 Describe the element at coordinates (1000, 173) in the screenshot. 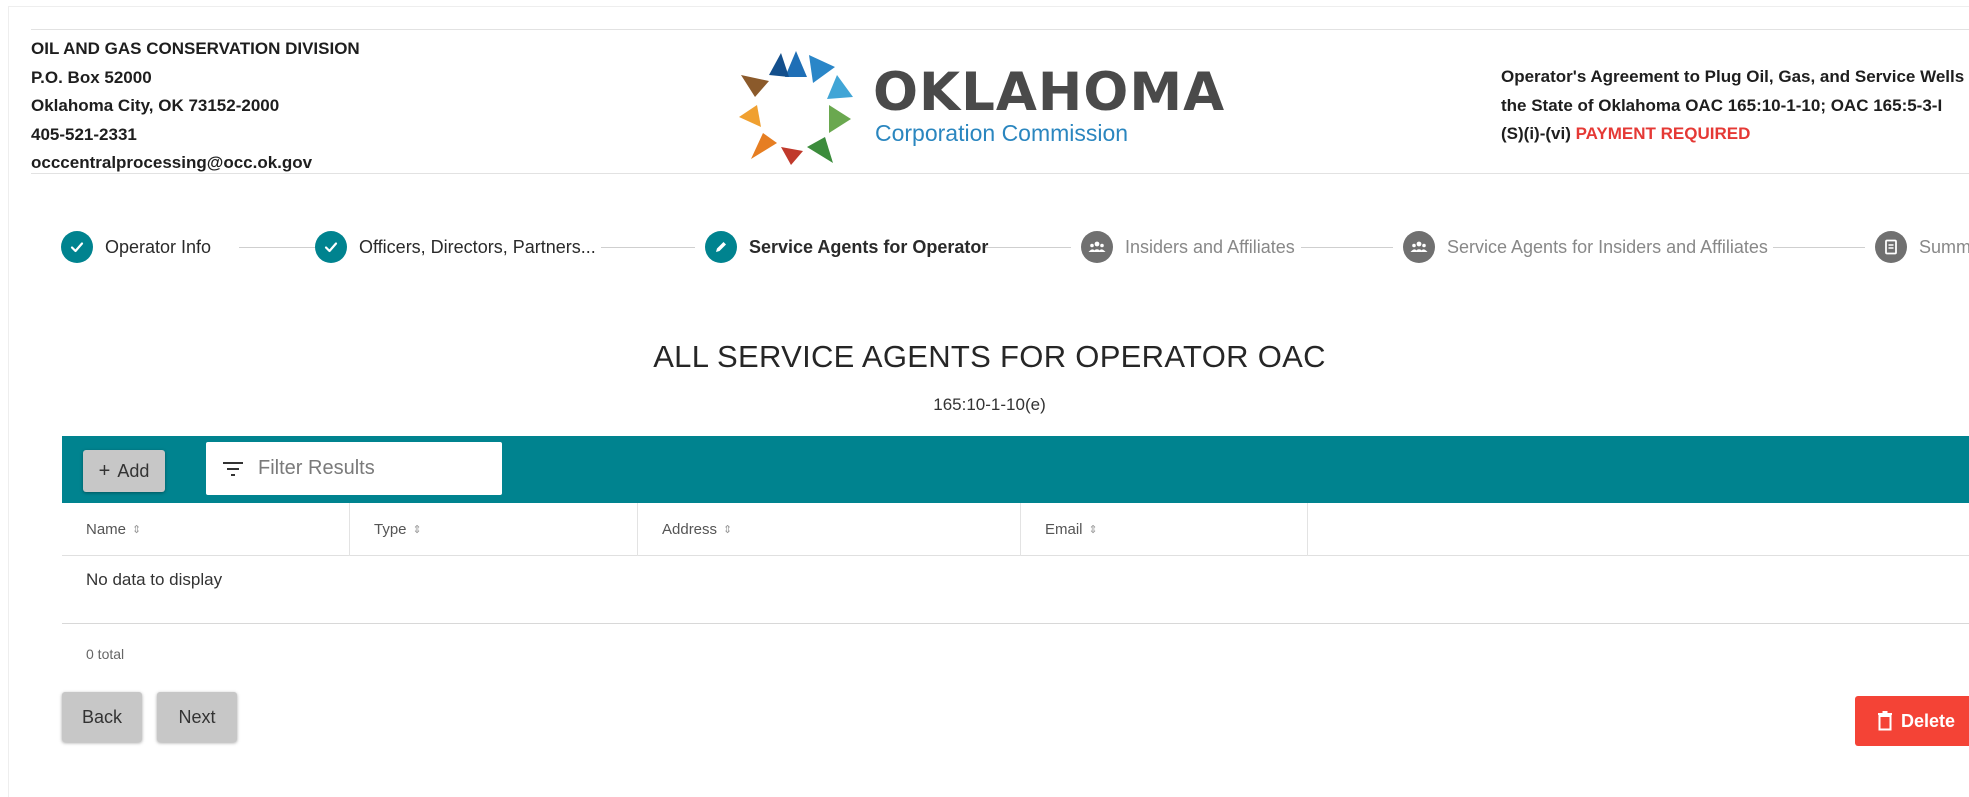

I see `header-divider-bottom` at that location.